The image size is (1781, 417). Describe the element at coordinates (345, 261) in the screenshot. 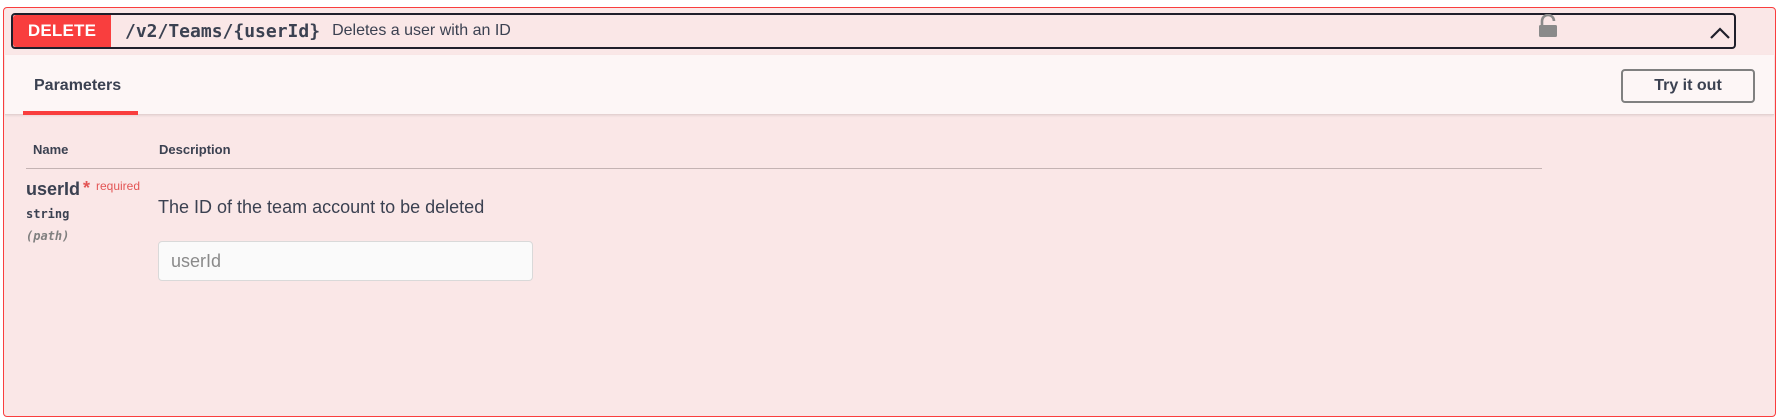

I see `userid-input` at that location.